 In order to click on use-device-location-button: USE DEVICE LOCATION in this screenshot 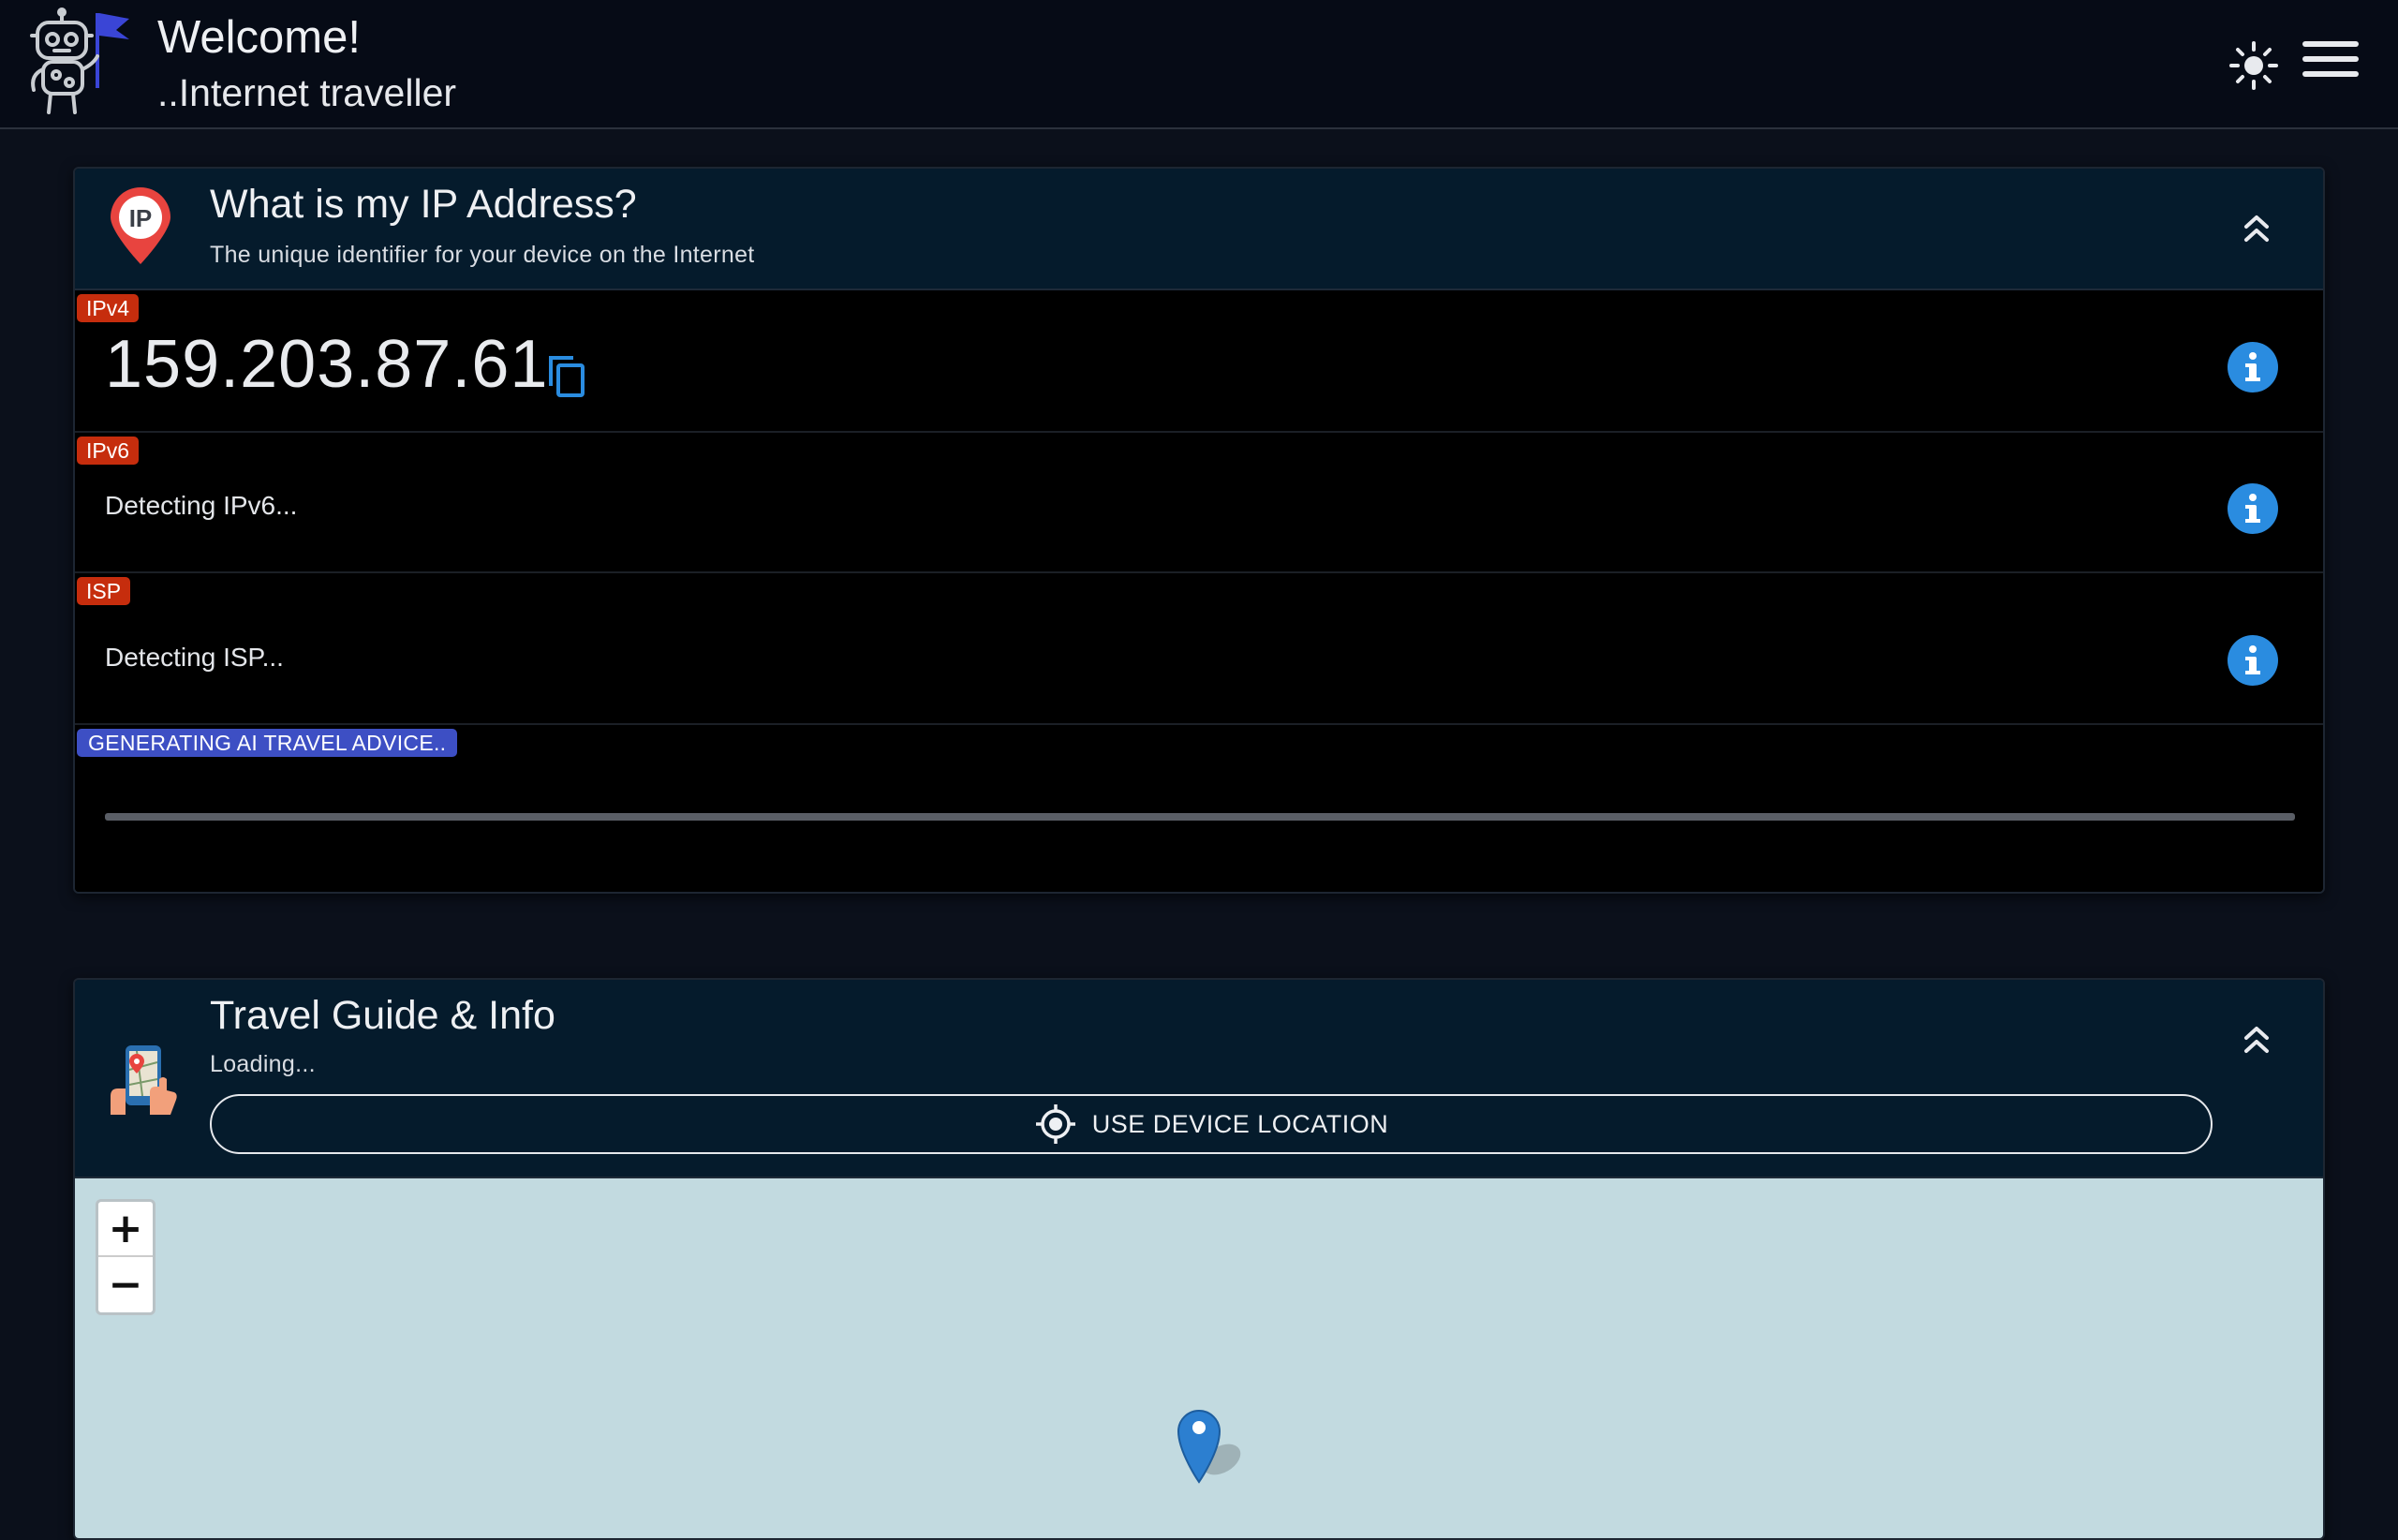, I will do `click(1211, 1124)`.